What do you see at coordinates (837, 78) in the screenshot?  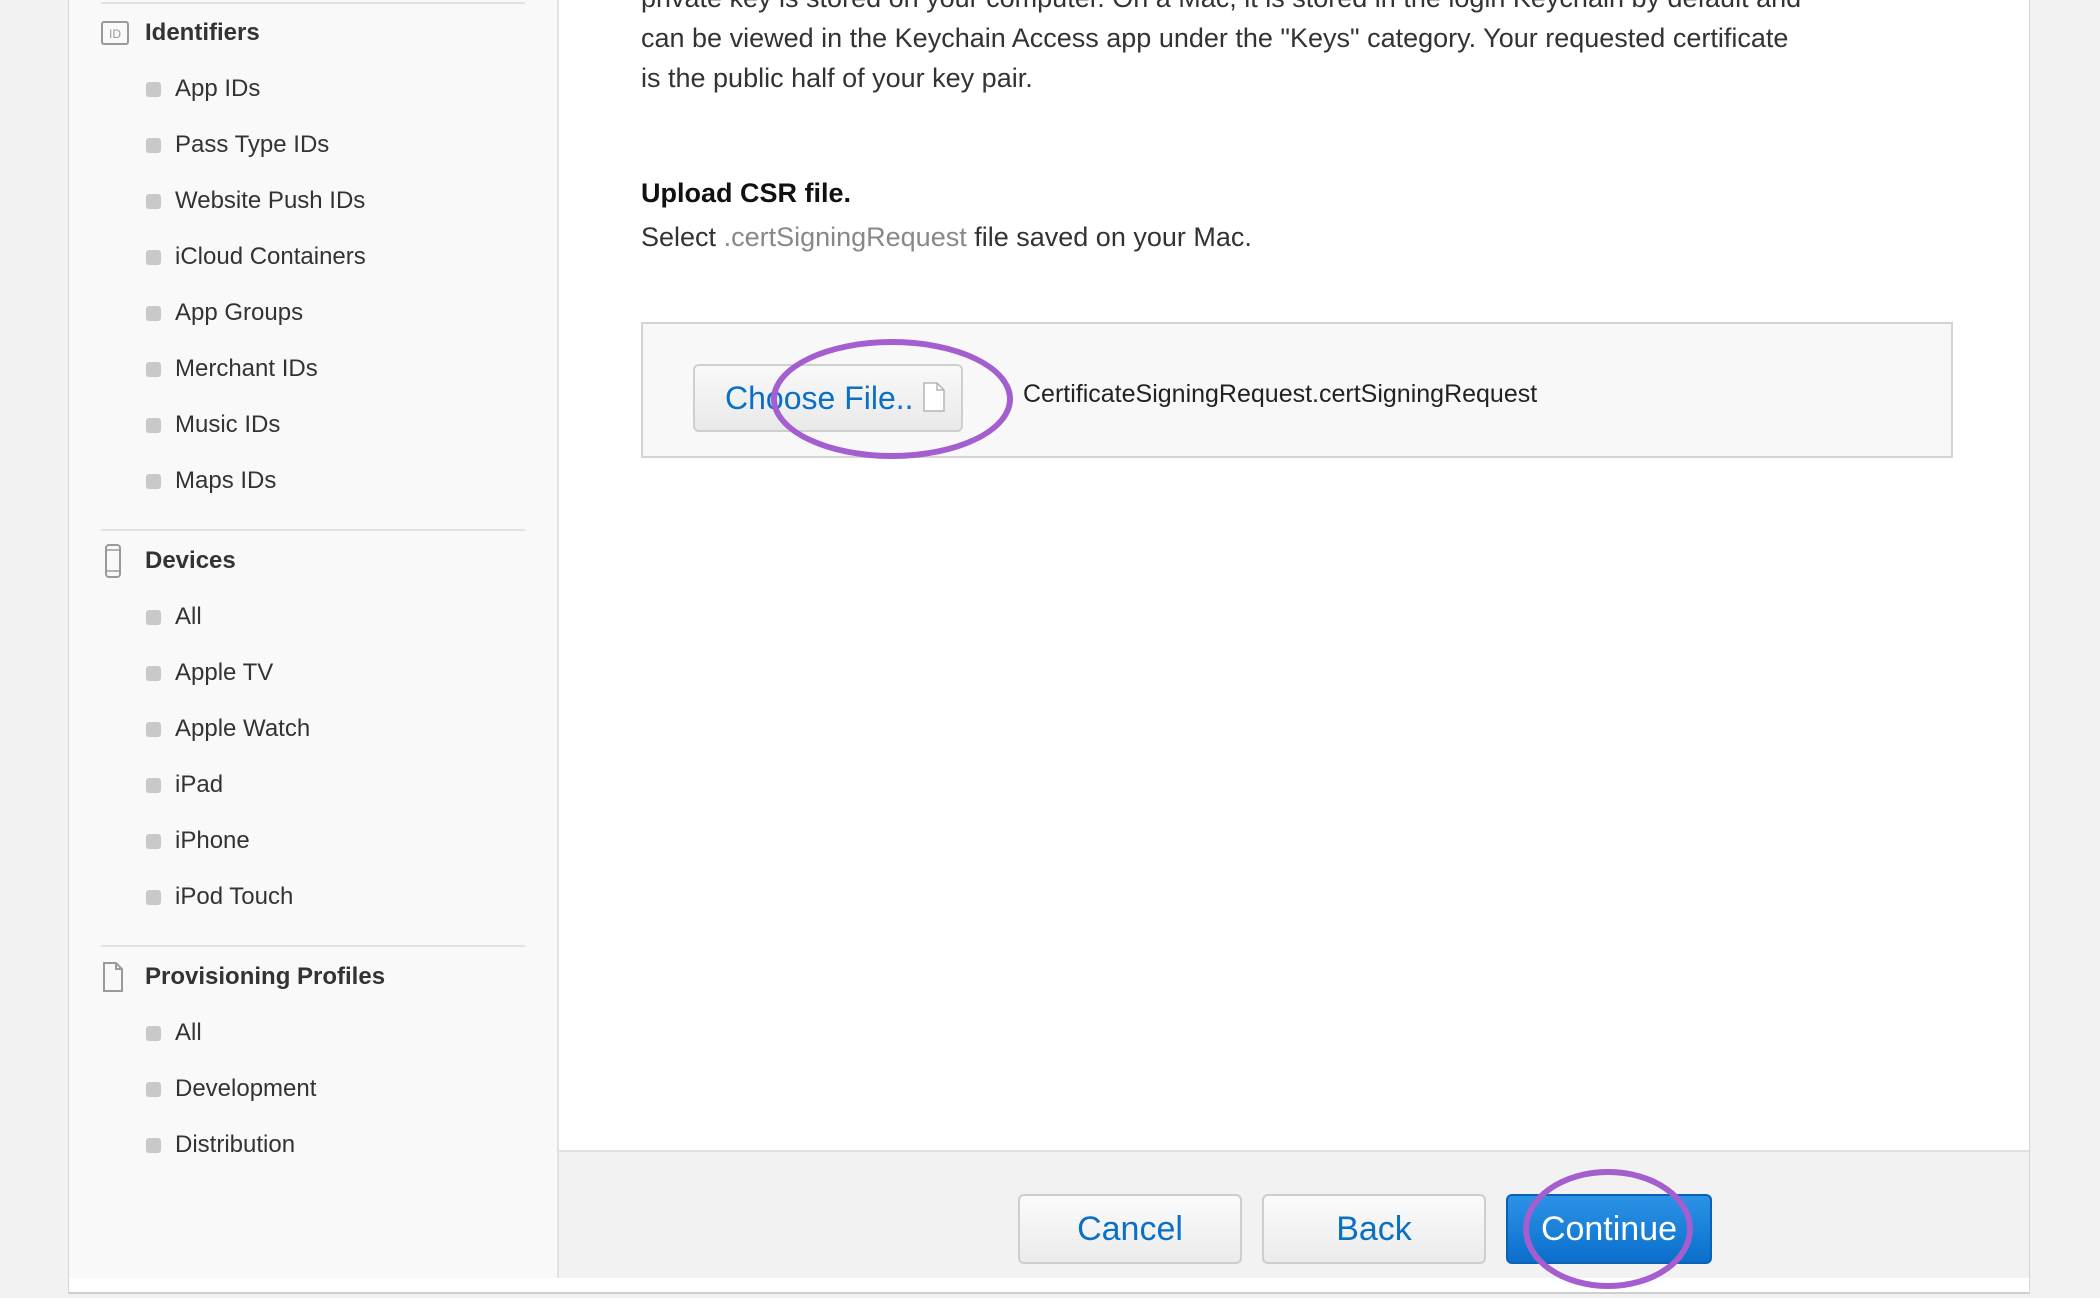 I see `intro-line: is the public half of your key pair.` at bounding box center [837, 78].